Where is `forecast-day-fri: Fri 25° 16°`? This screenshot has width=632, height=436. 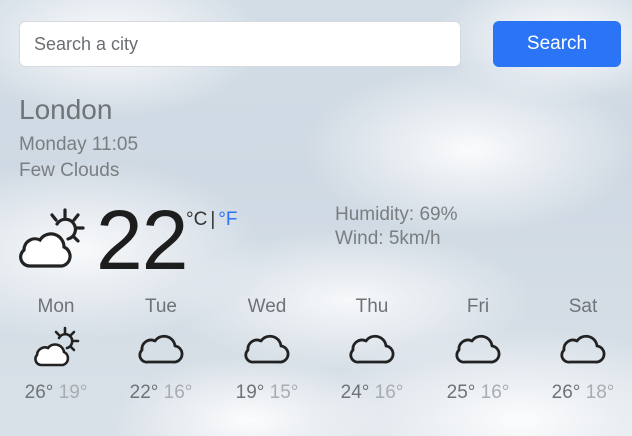
forecast-day-fri: Fri 25° 16° is located at coordinates (478, 350).